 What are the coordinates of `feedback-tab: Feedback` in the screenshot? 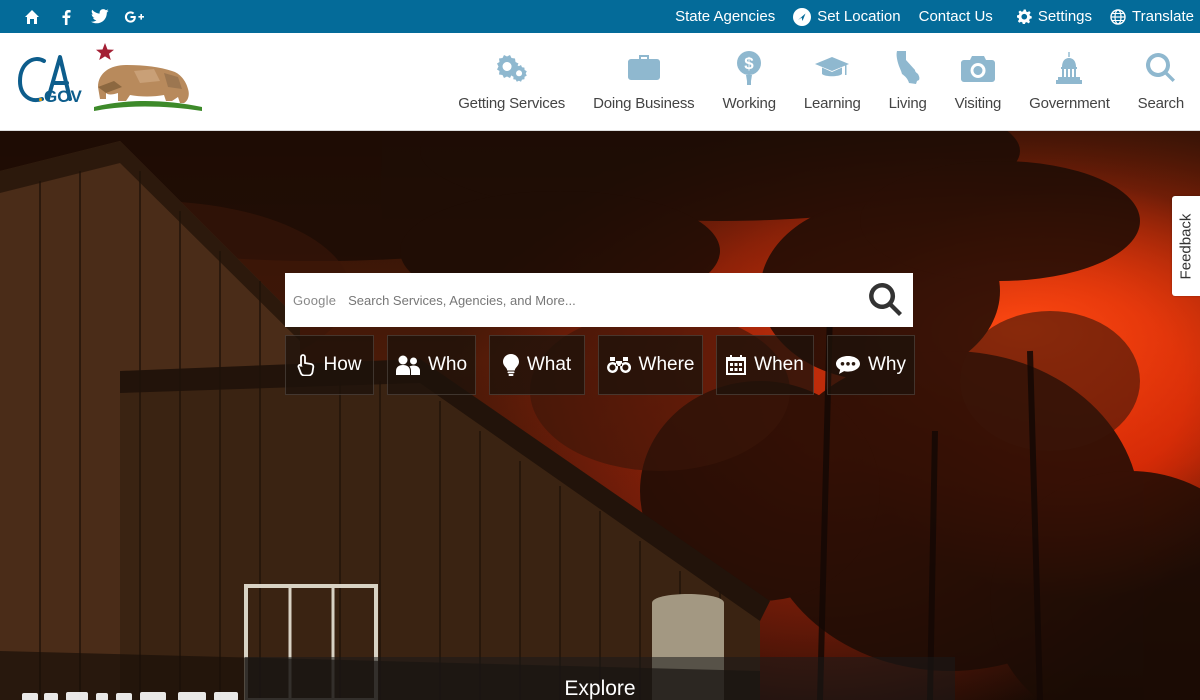 It's located at (1186, 246).